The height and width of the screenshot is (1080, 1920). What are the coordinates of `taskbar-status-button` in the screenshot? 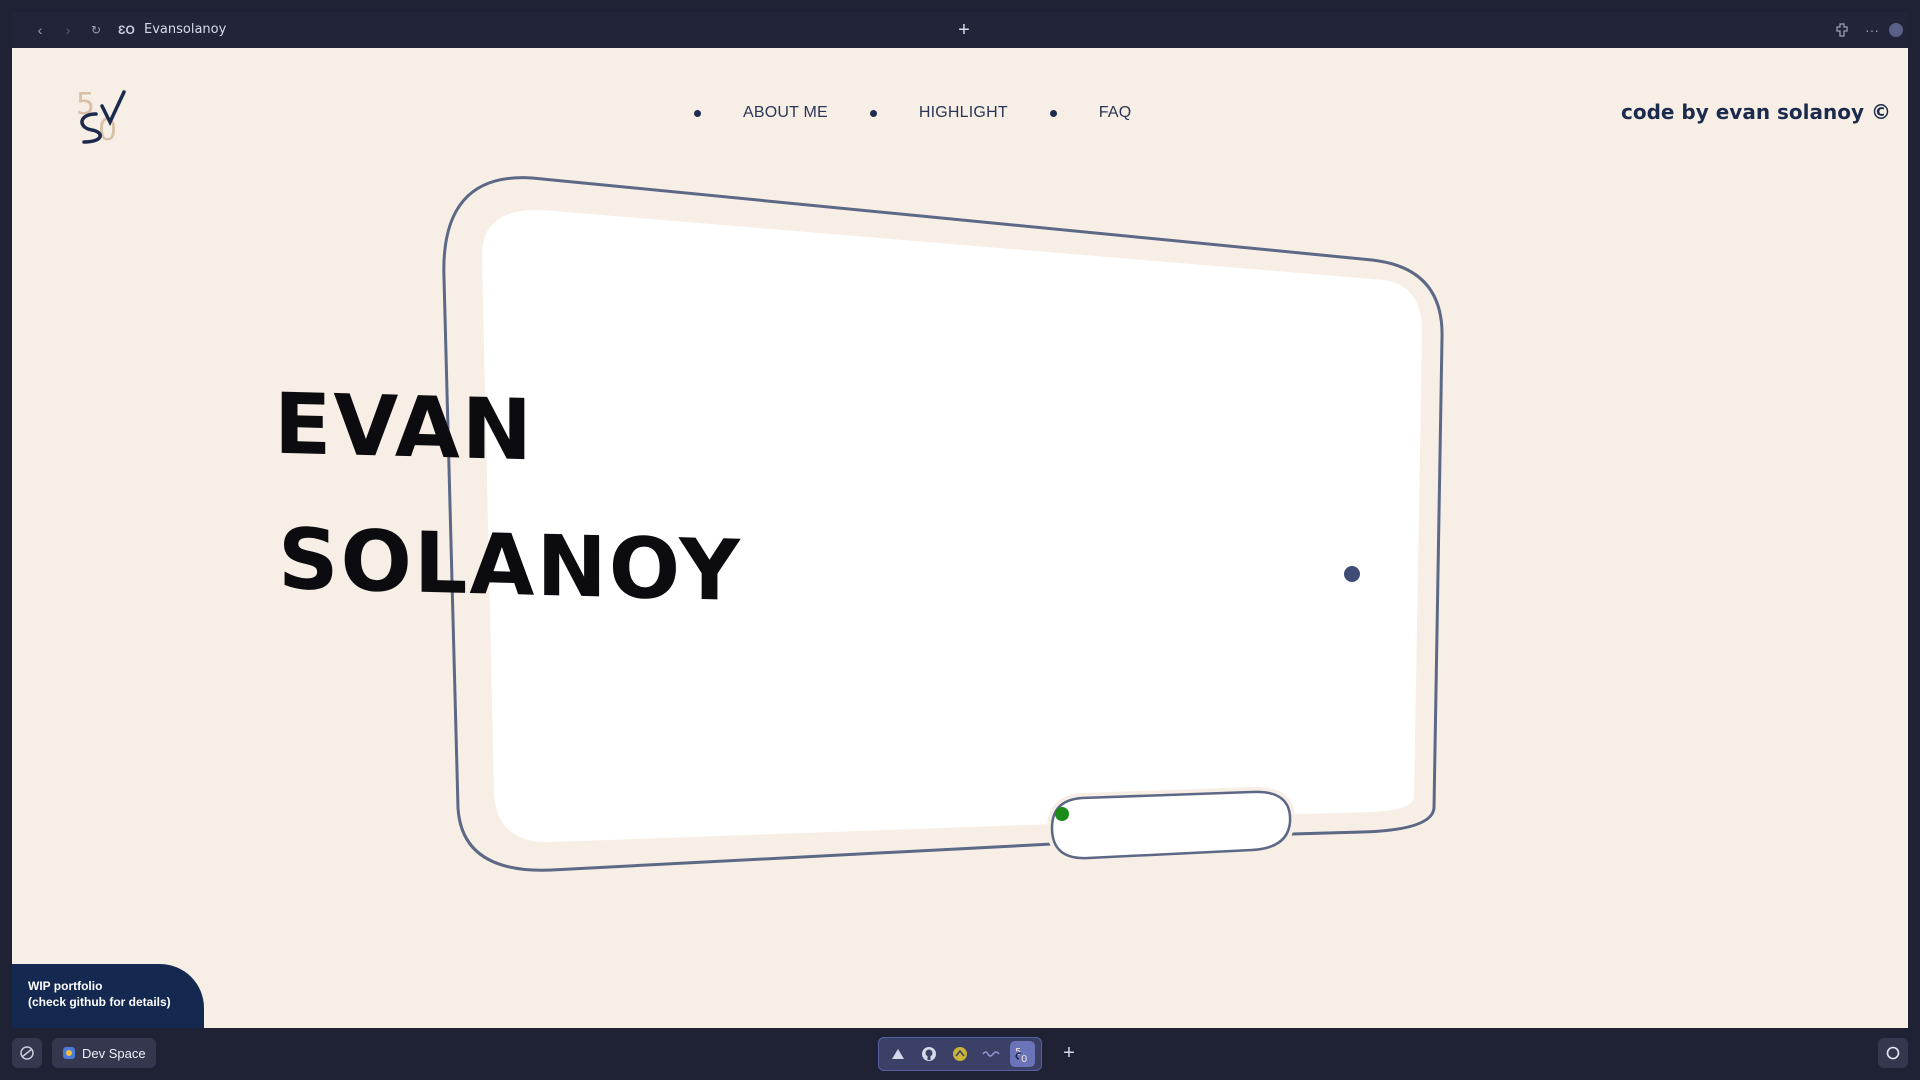 It's located at (1893, 1053).